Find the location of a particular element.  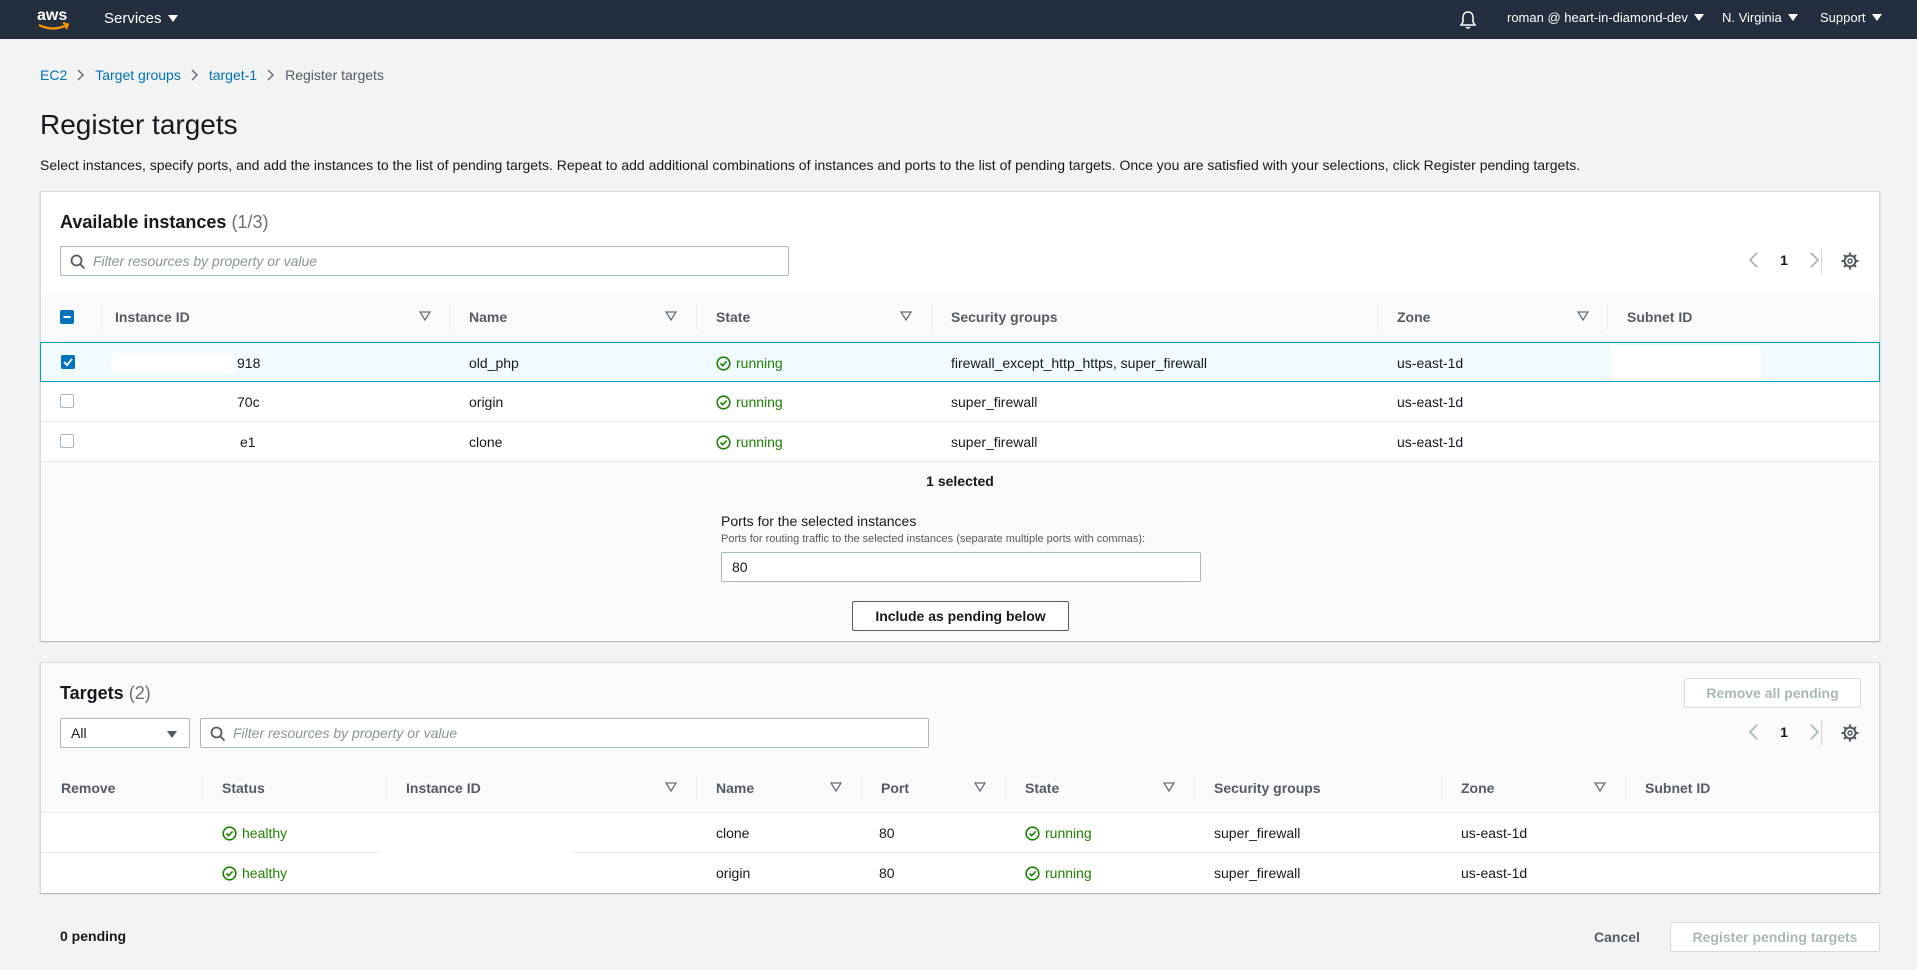

name-cell: origin is located at coordinates (733, 873).